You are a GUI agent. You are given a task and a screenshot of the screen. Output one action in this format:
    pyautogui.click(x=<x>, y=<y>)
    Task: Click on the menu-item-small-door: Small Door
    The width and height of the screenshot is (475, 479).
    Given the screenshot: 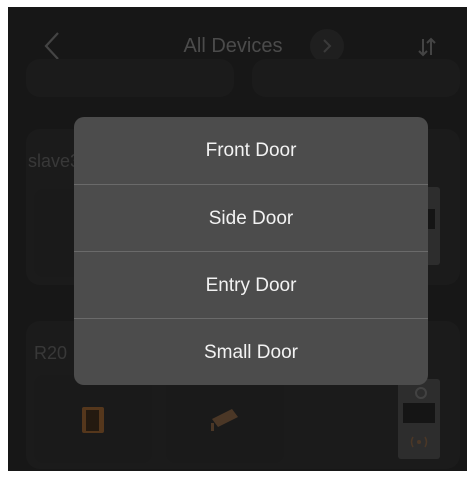 What is the action you would take?
    pyautogui.click(x=251, y=352)
    